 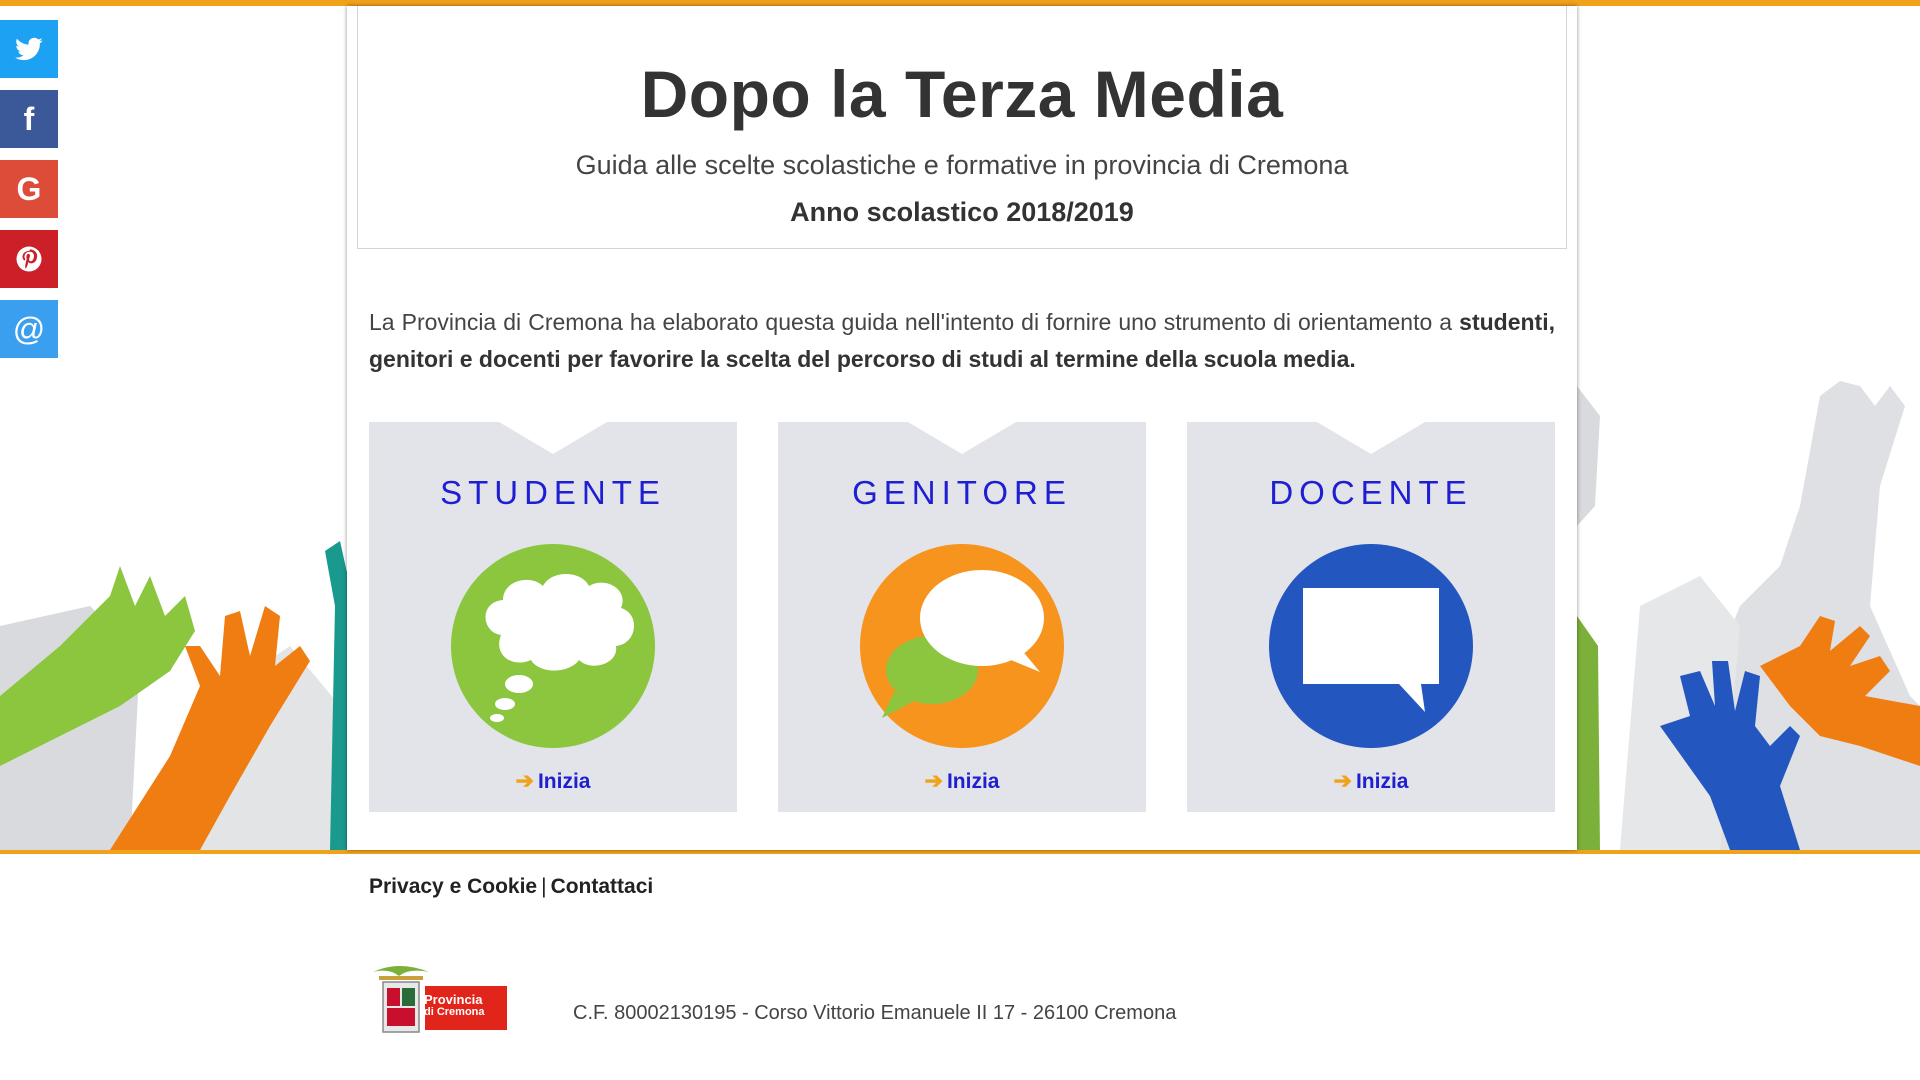 I want to click on page-title: Dopo la Terza Media, so click(x=962, y=94).